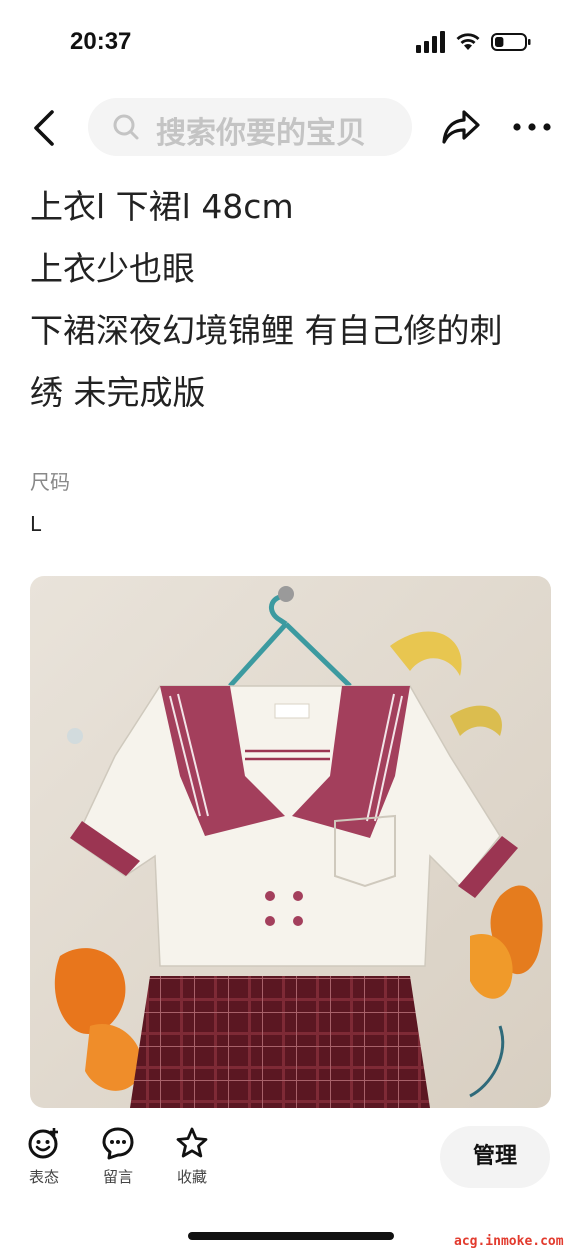 The image size is (580, 1256). Describe the element at coordinates (43, 1143) in the screenshot. I see `smiley-add-icon` at that location.